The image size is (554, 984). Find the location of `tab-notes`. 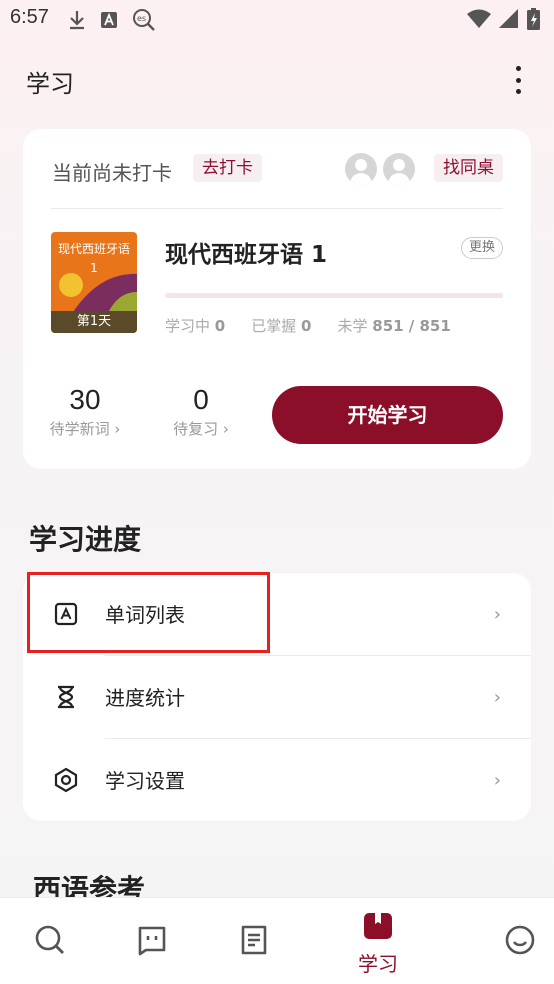

tab-notes is located at coordinates (254, 941).